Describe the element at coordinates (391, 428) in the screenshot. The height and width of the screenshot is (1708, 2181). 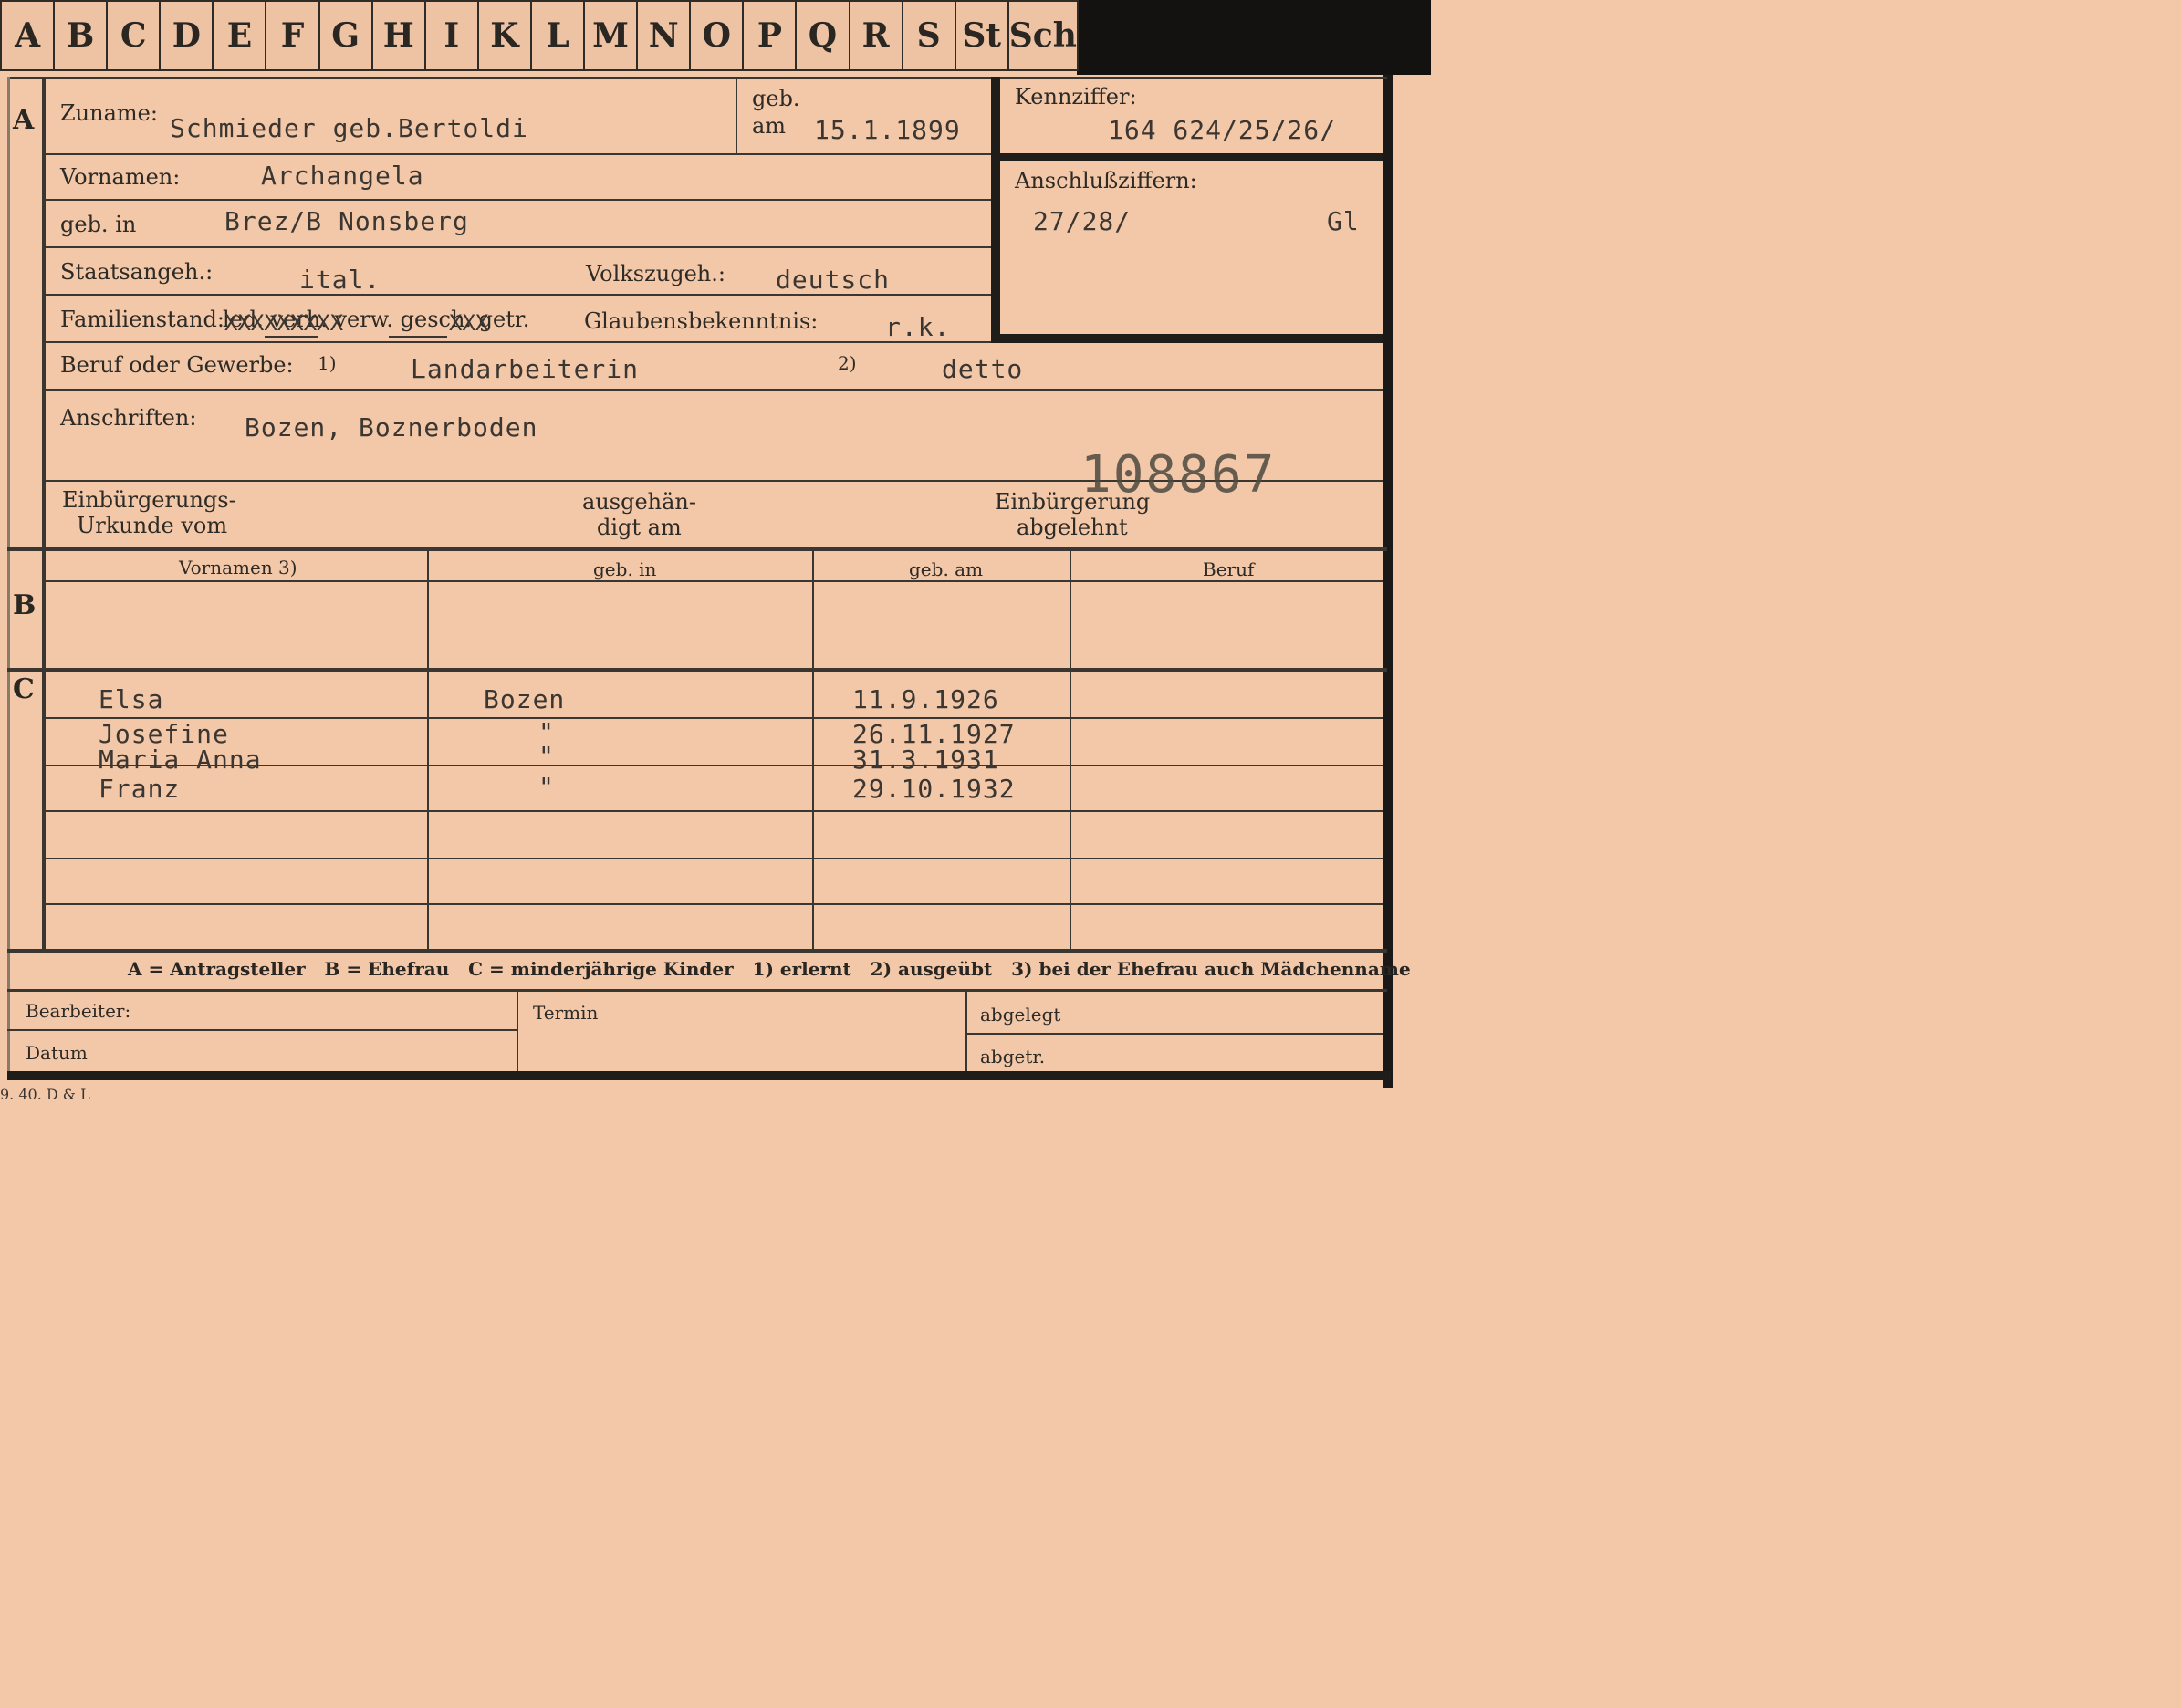
I see `anschriften-value: Bozen, Boznerboden` at that location.